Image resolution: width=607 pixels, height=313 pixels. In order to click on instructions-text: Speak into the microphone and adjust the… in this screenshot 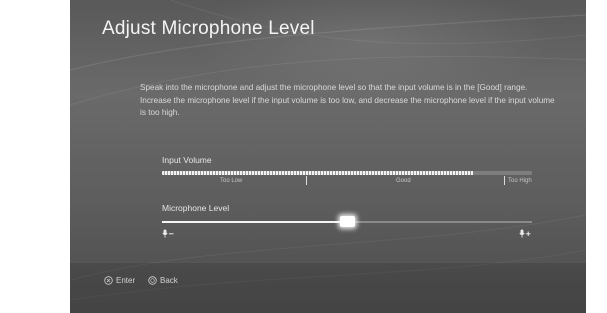, I will do `click(350, 101)`.